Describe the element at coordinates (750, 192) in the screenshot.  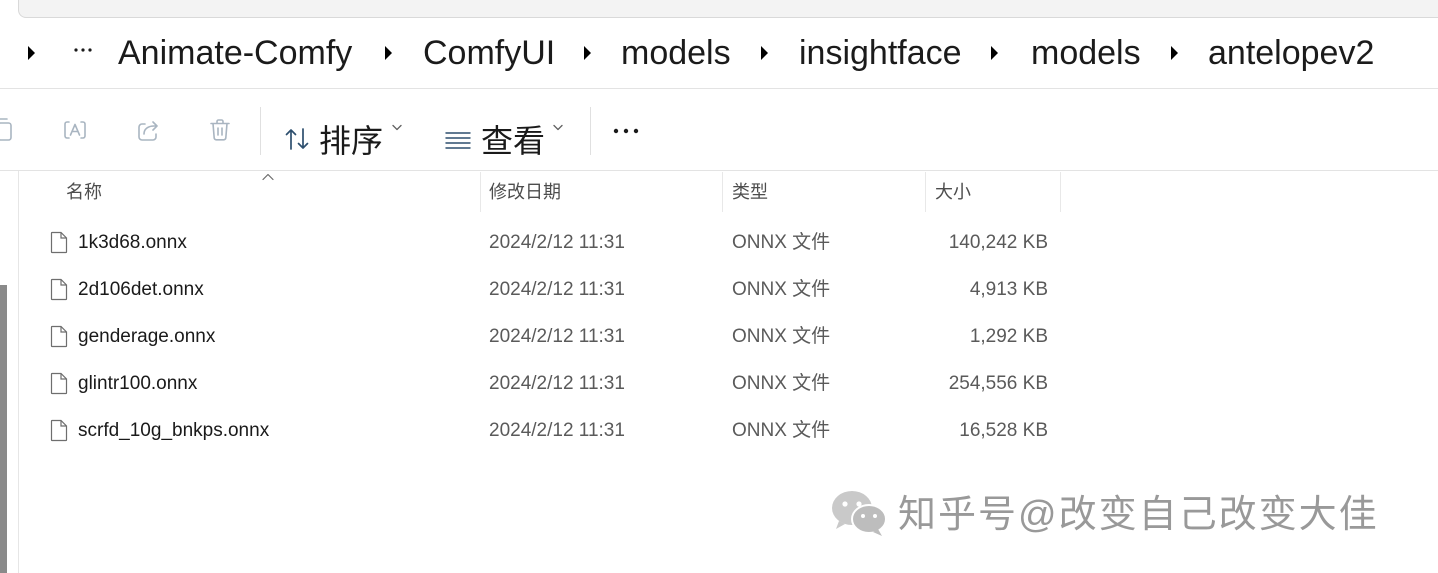
I see `column-header-type: 类型` at that location.